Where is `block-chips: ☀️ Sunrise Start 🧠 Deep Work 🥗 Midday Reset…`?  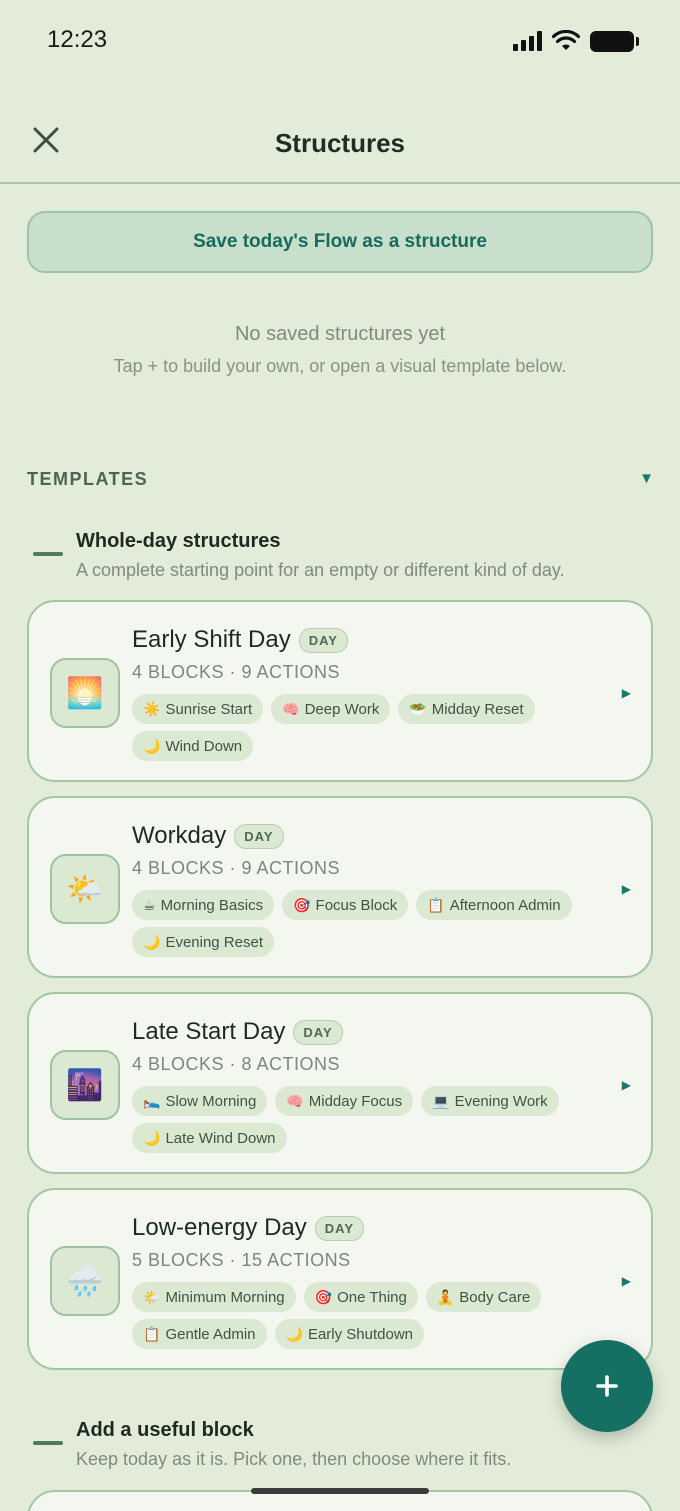 block-chips: ☀️ Sunrise Start 🧠 Deep Work 🥗 Midday Reset… is located at coordinates (367, 727).